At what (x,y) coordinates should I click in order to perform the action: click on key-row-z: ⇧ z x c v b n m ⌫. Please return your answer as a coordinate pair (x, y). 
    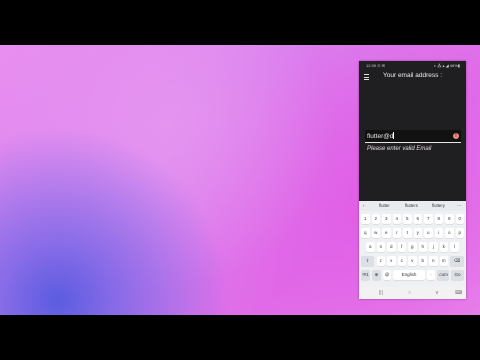
    Looking at the image, I should click on (412, 261).